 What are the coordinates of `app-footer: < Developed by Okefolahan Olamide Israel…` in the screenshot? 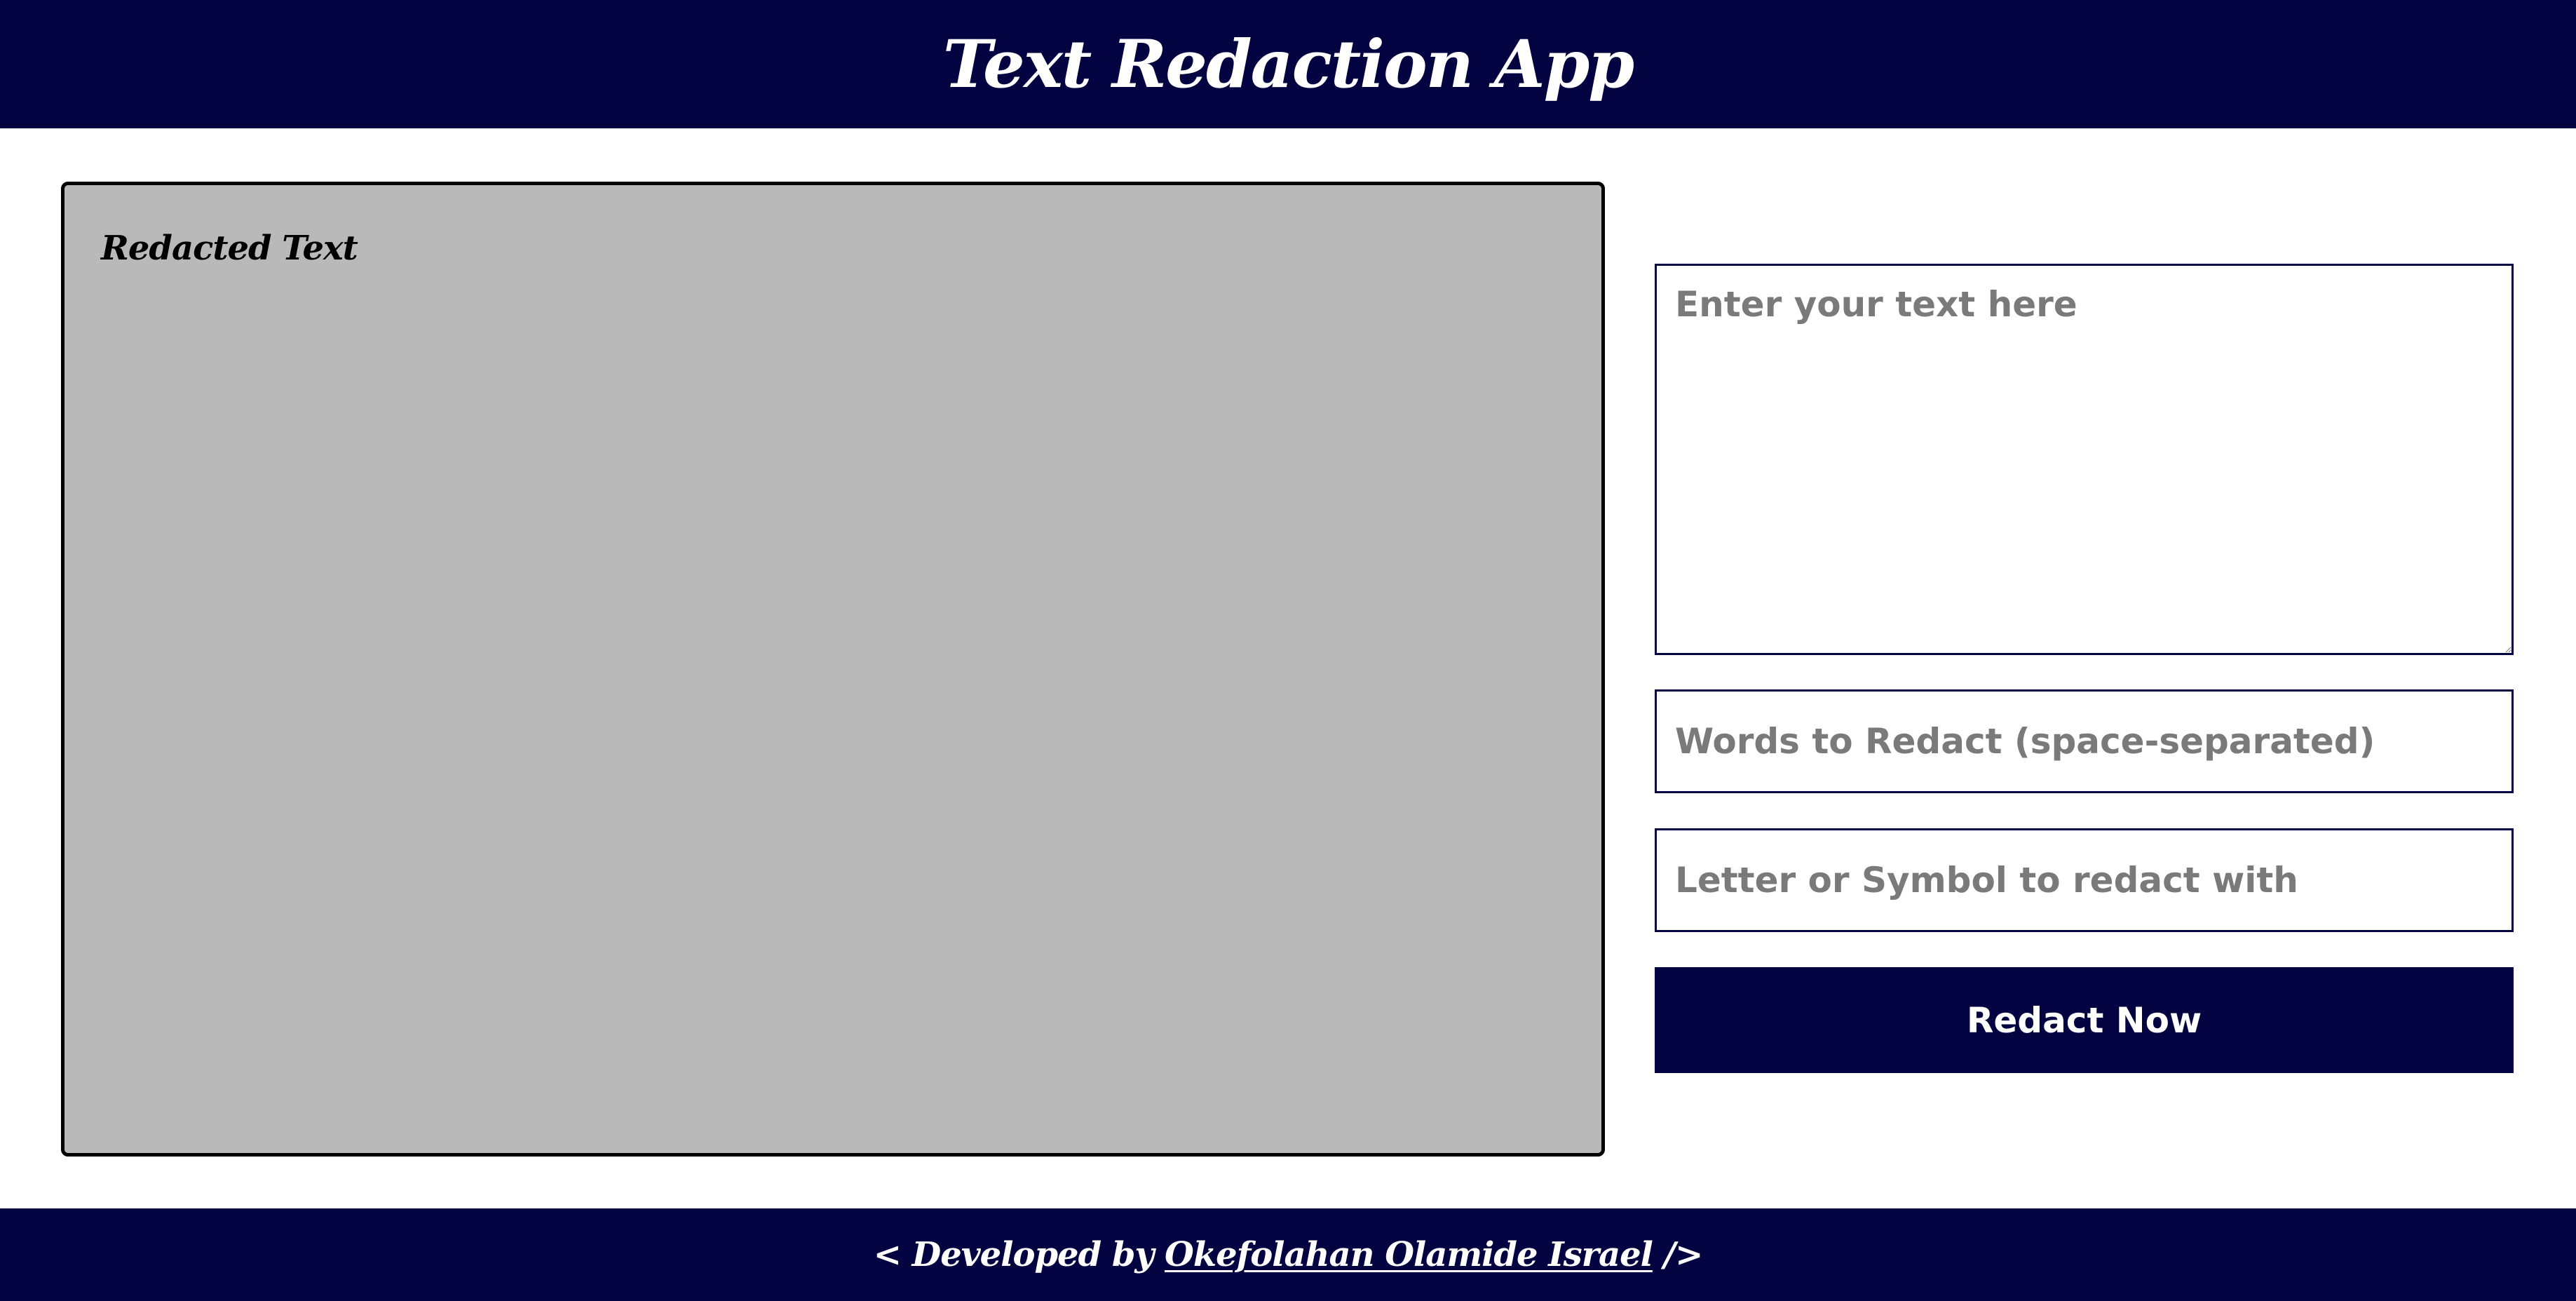 It's located at (1288, 1254).